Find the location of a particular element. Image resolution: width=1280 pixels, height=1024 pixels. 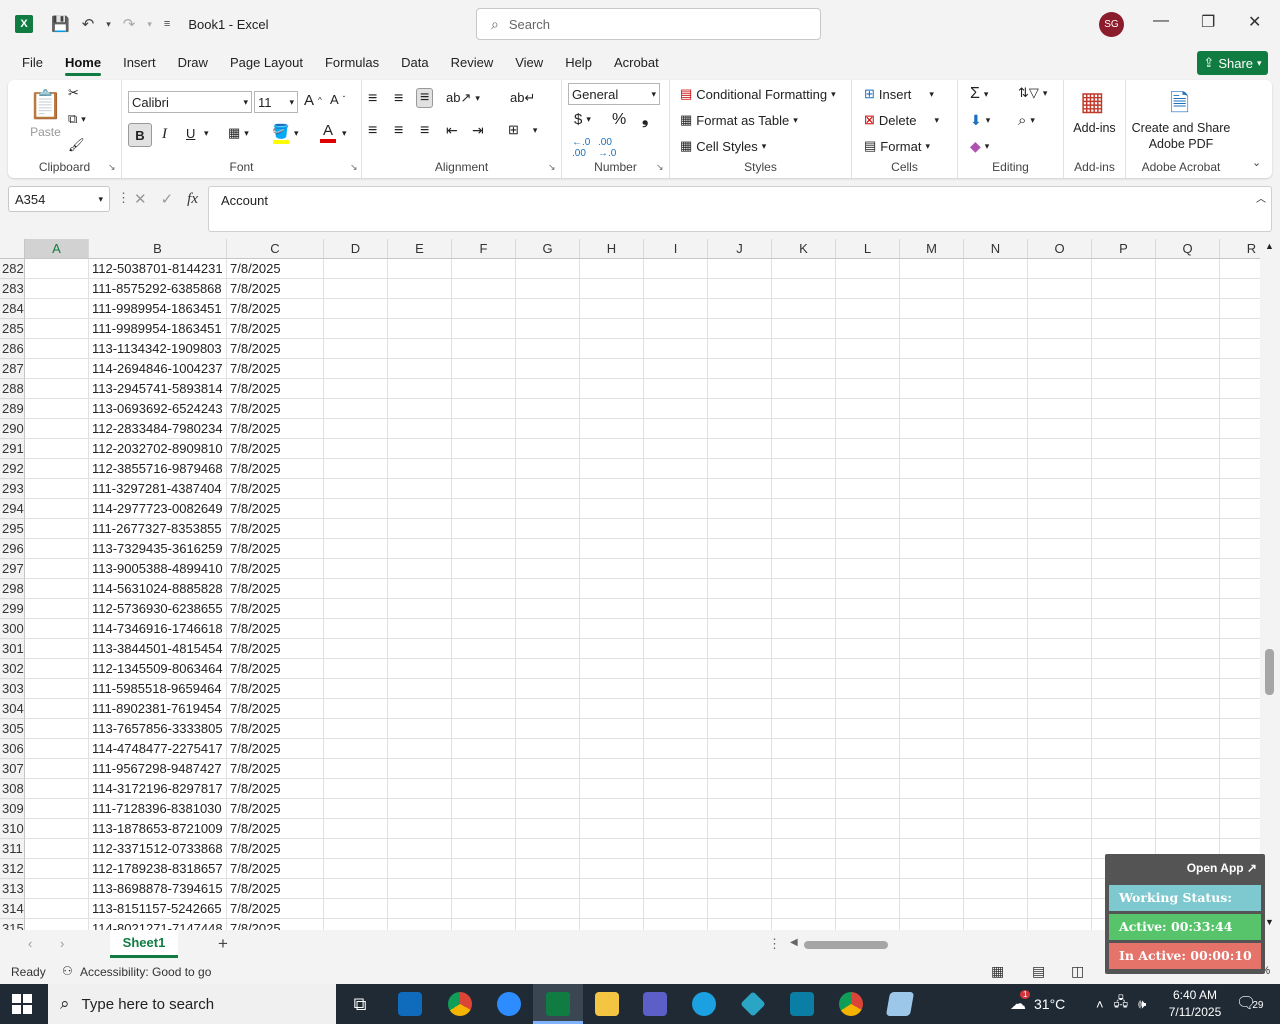

format-painter-icon: 🖌 is located at coordinates (76, 145).